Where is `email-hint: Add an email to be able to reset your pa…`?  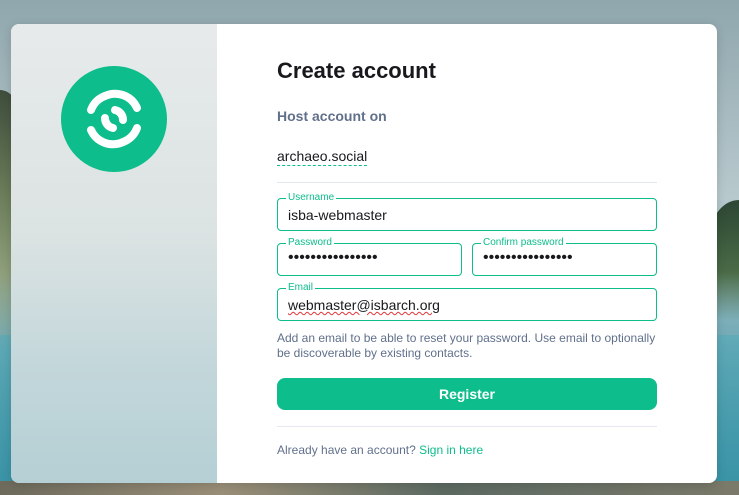 email-hint: Add an email to be able to reset your pa… is located at coordinates (466, 345).